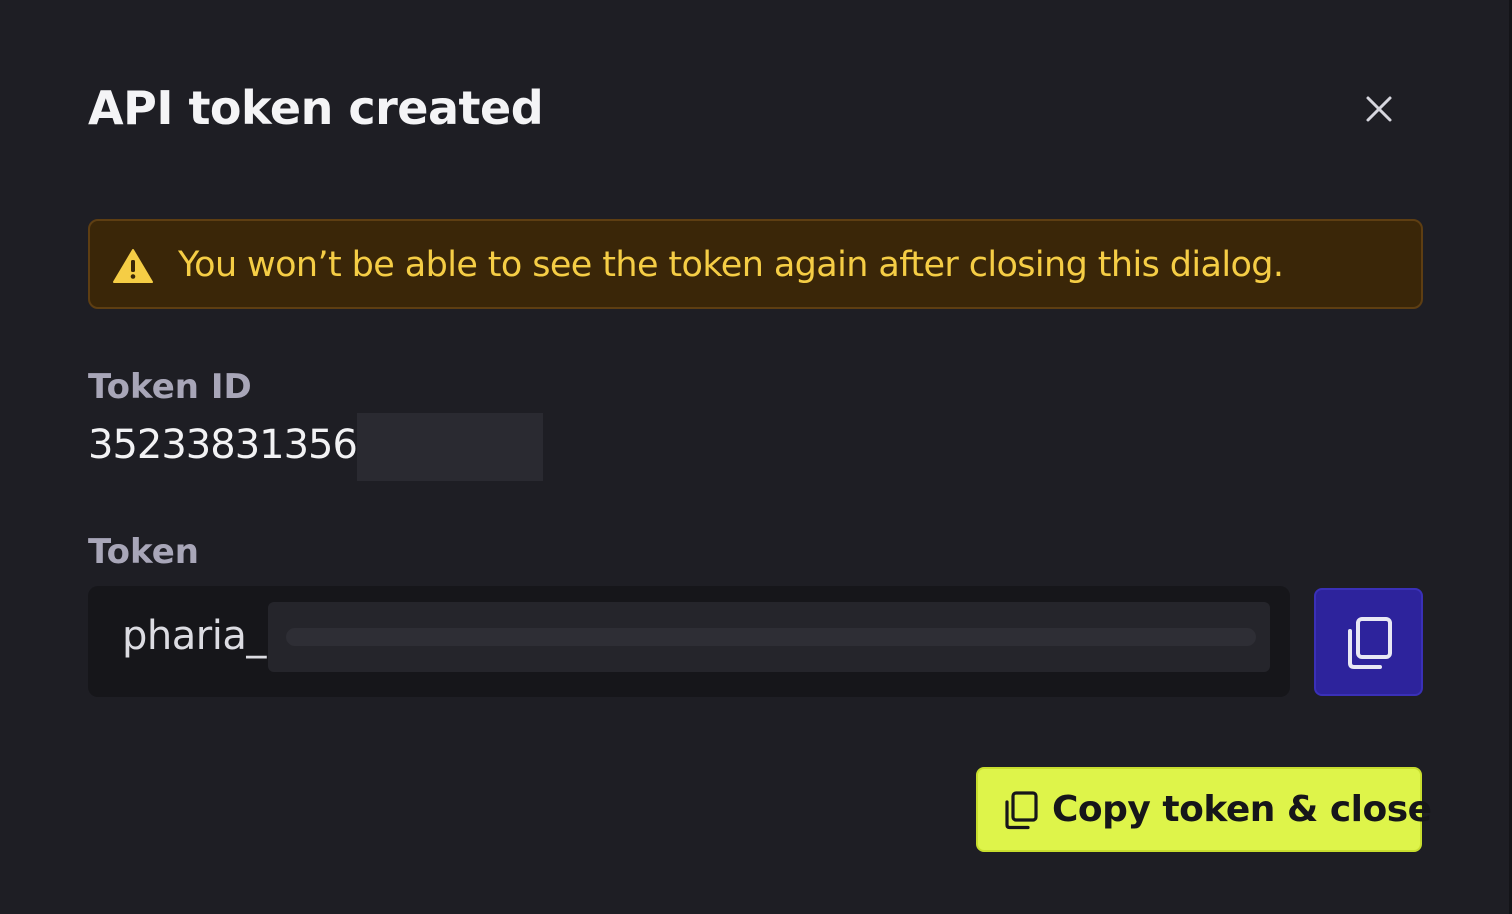 The image size is (1512, 914). Describe the element at coordinates (1242, 809) in the screenshot. I see `copy-token-and-close-label: Copy token & close` at that location.